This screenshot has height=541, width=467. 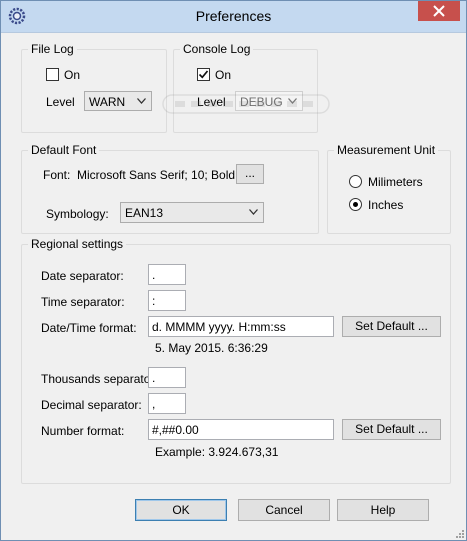 I want to click on regional-settings-title: Regional settings, so click(x=77, y=244).